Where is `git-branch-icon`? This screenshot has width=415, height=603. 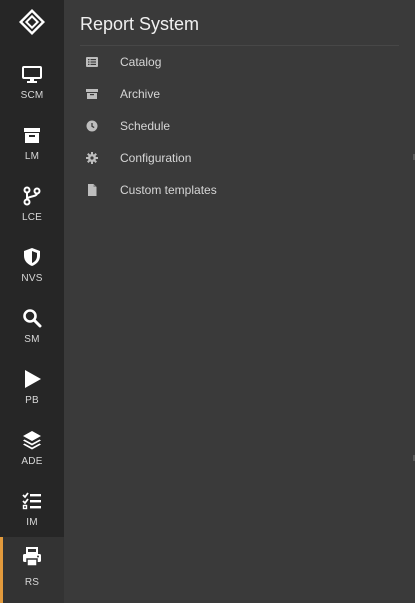 git-branch-icon is located at coordinates (32, 196).